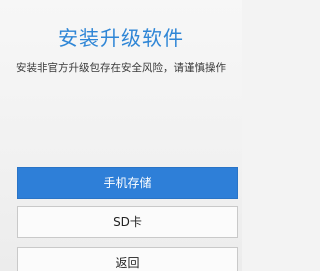 The width and height of the screenshot is (320, 271). I want to click on sd-card-button: SD卡, so click(127, 222).